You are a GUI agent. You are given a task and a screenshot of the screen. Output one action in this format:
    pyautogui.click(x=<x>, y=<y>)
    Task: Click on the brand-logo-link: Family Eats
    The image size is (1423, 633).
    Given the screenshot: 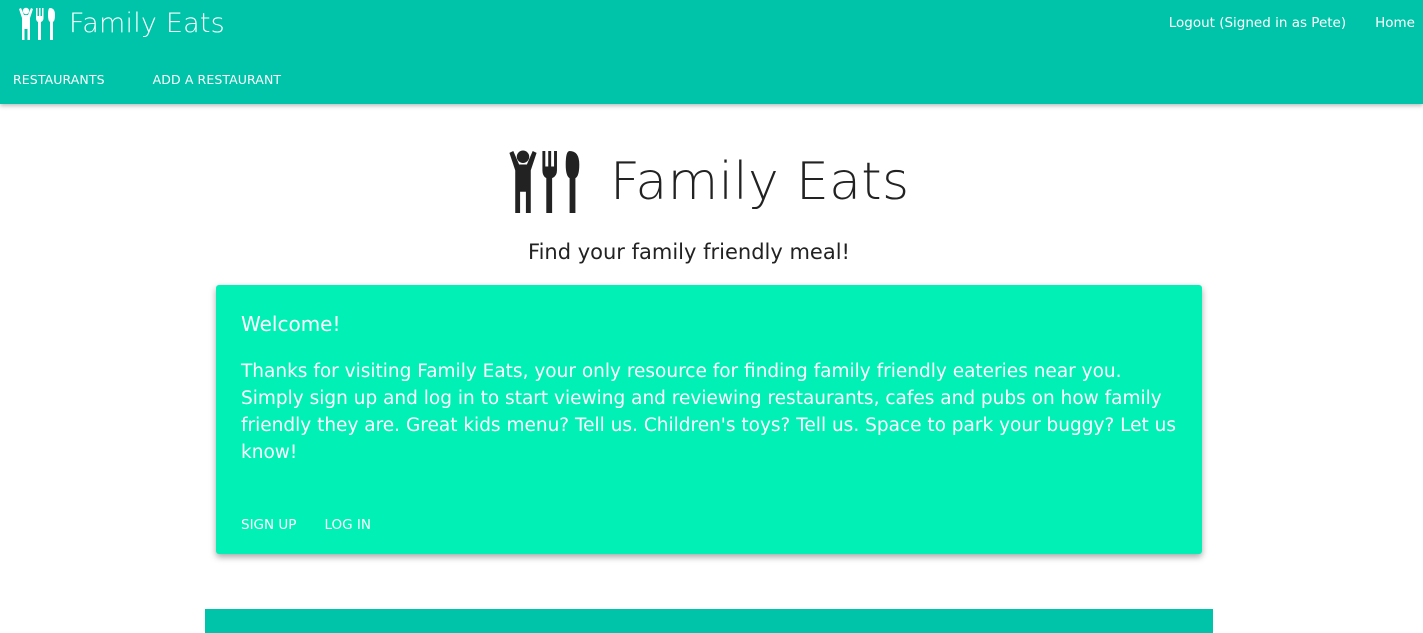 What is the action you would take?
    pyautogui.click(x=121, y=24)
    